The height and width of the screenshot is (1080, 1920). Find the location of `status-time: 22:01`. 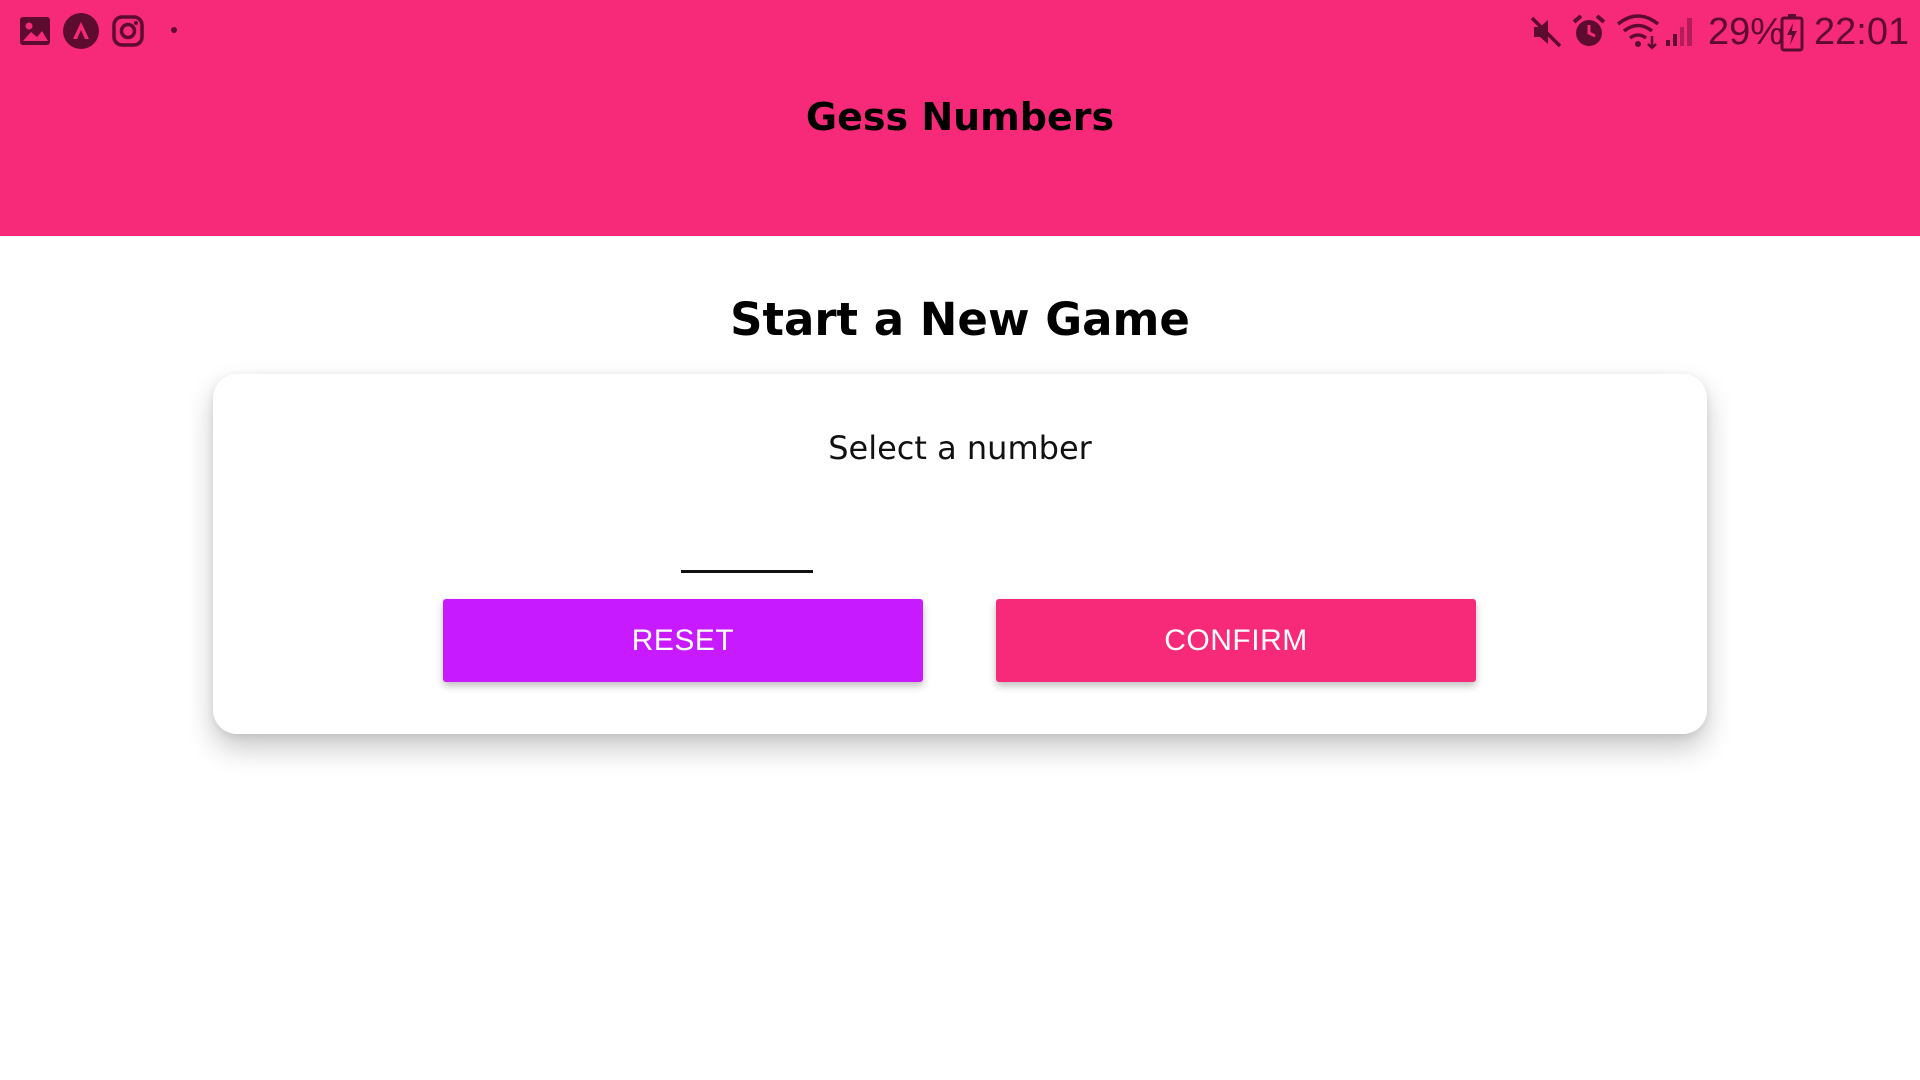

status-time: 22:01 is located at coordinates (1862, 32).